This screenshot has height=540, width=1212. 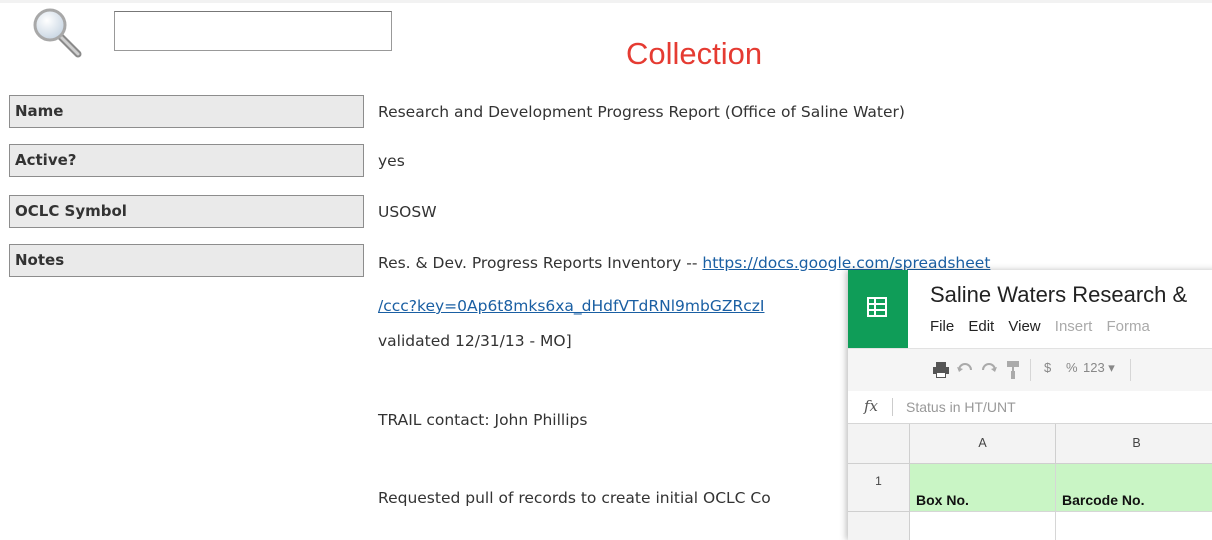 I want to click on field-label-notes: Notes, so click(x=186, y=260).